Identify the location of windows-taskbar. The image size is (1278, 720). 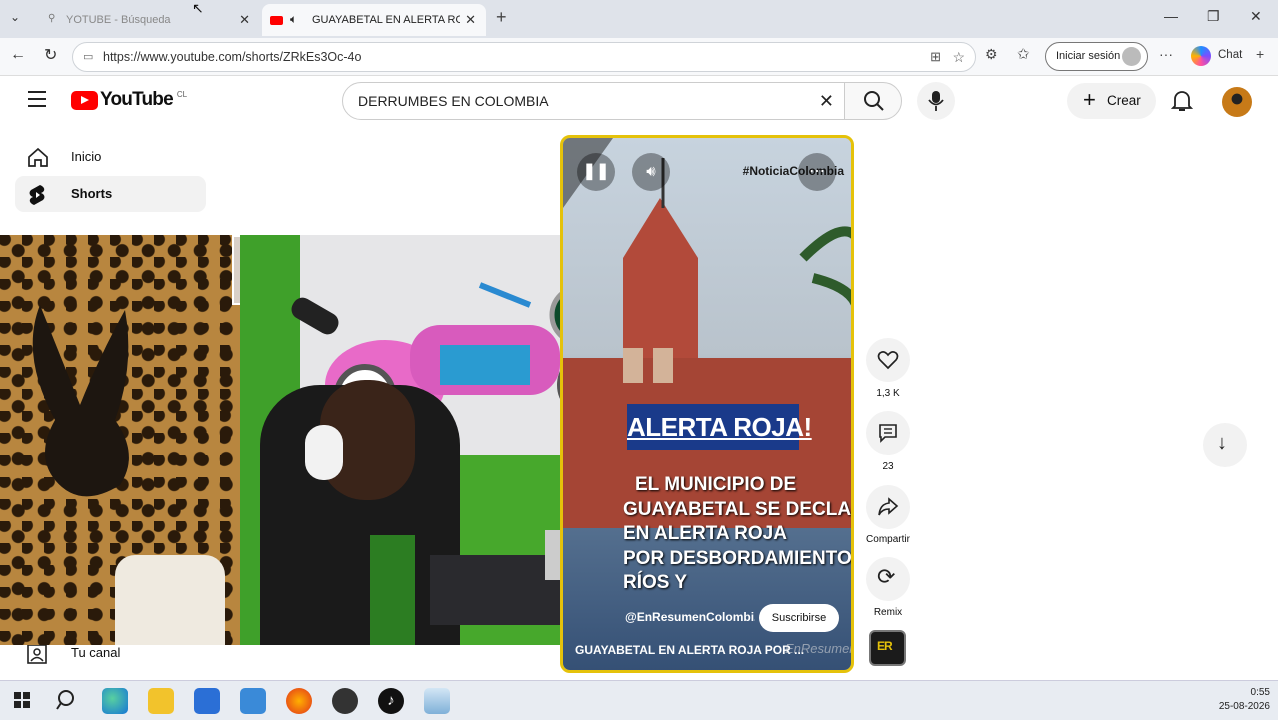
(639, 700).